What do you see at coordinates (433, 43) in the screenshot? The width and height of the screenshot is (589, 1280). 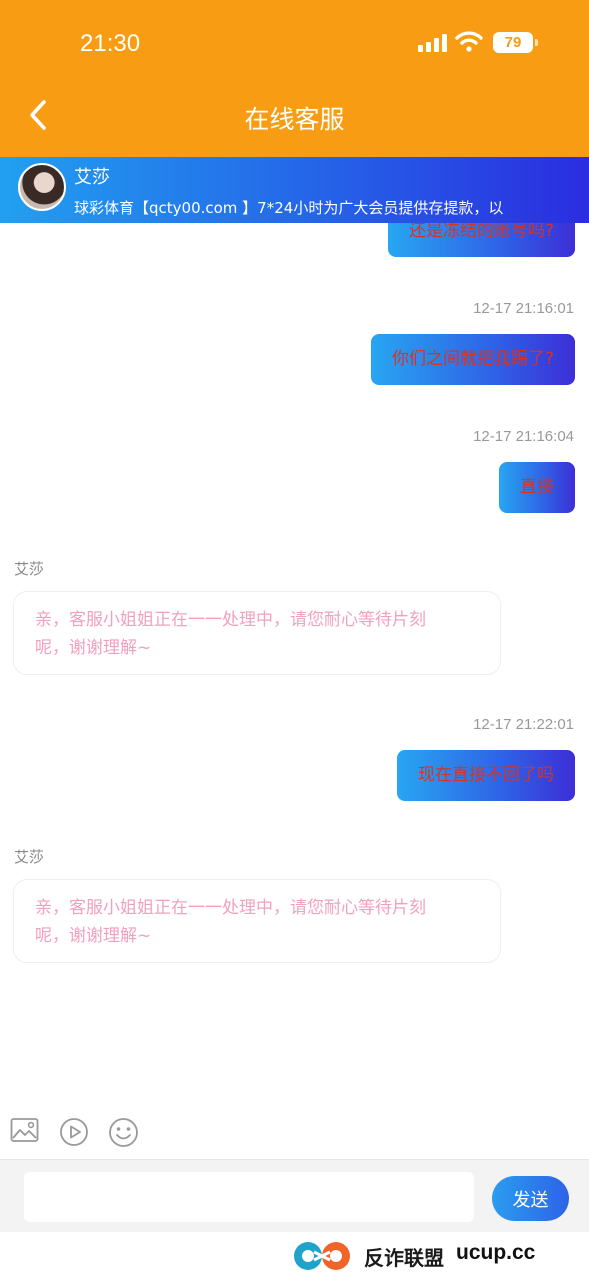 I see `signal-icon` at bounding box center [433, 43].